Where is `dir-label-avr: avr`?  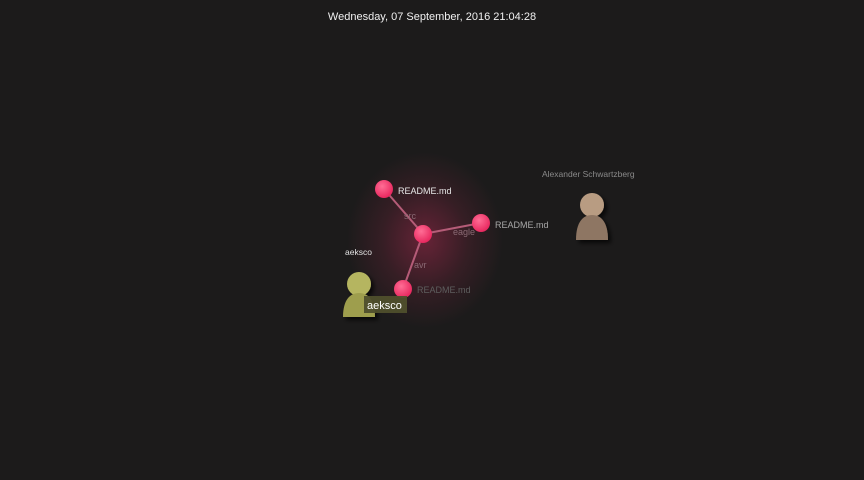 dir-label-avr: avr is located at coordinates (420, 265).